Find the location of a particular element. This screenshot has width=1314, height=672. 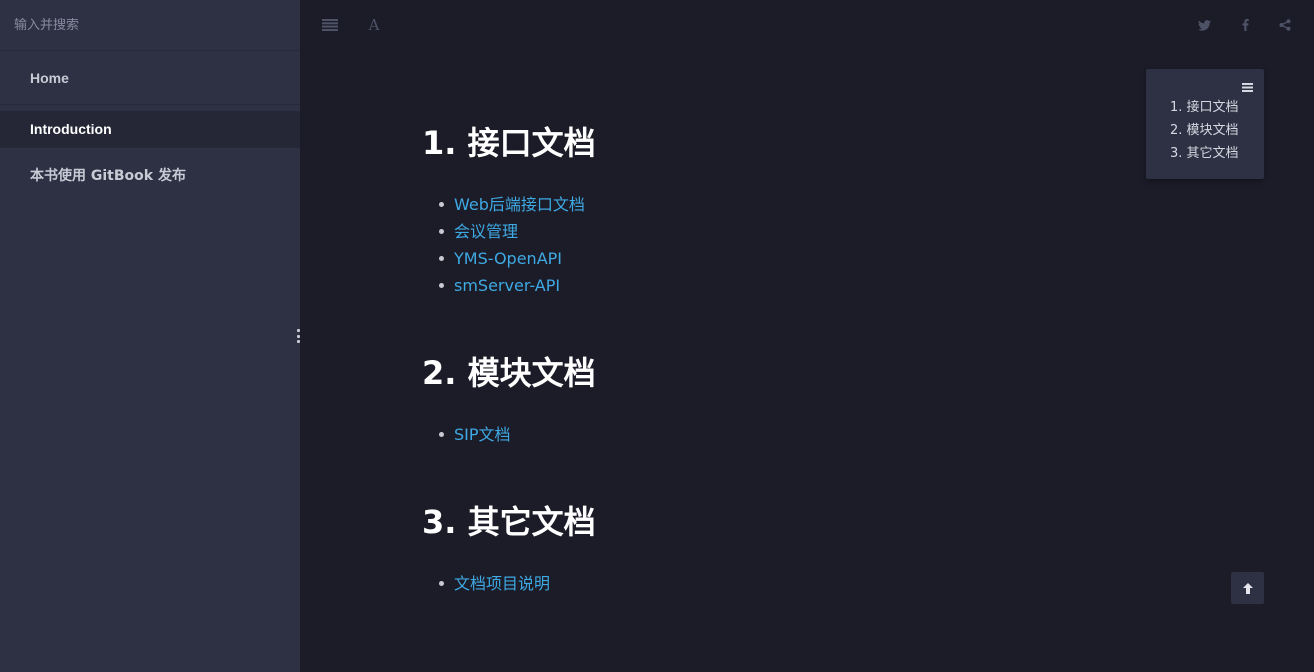

sidebar-item-introduction: Introduction is located at coordinates (150, 129).